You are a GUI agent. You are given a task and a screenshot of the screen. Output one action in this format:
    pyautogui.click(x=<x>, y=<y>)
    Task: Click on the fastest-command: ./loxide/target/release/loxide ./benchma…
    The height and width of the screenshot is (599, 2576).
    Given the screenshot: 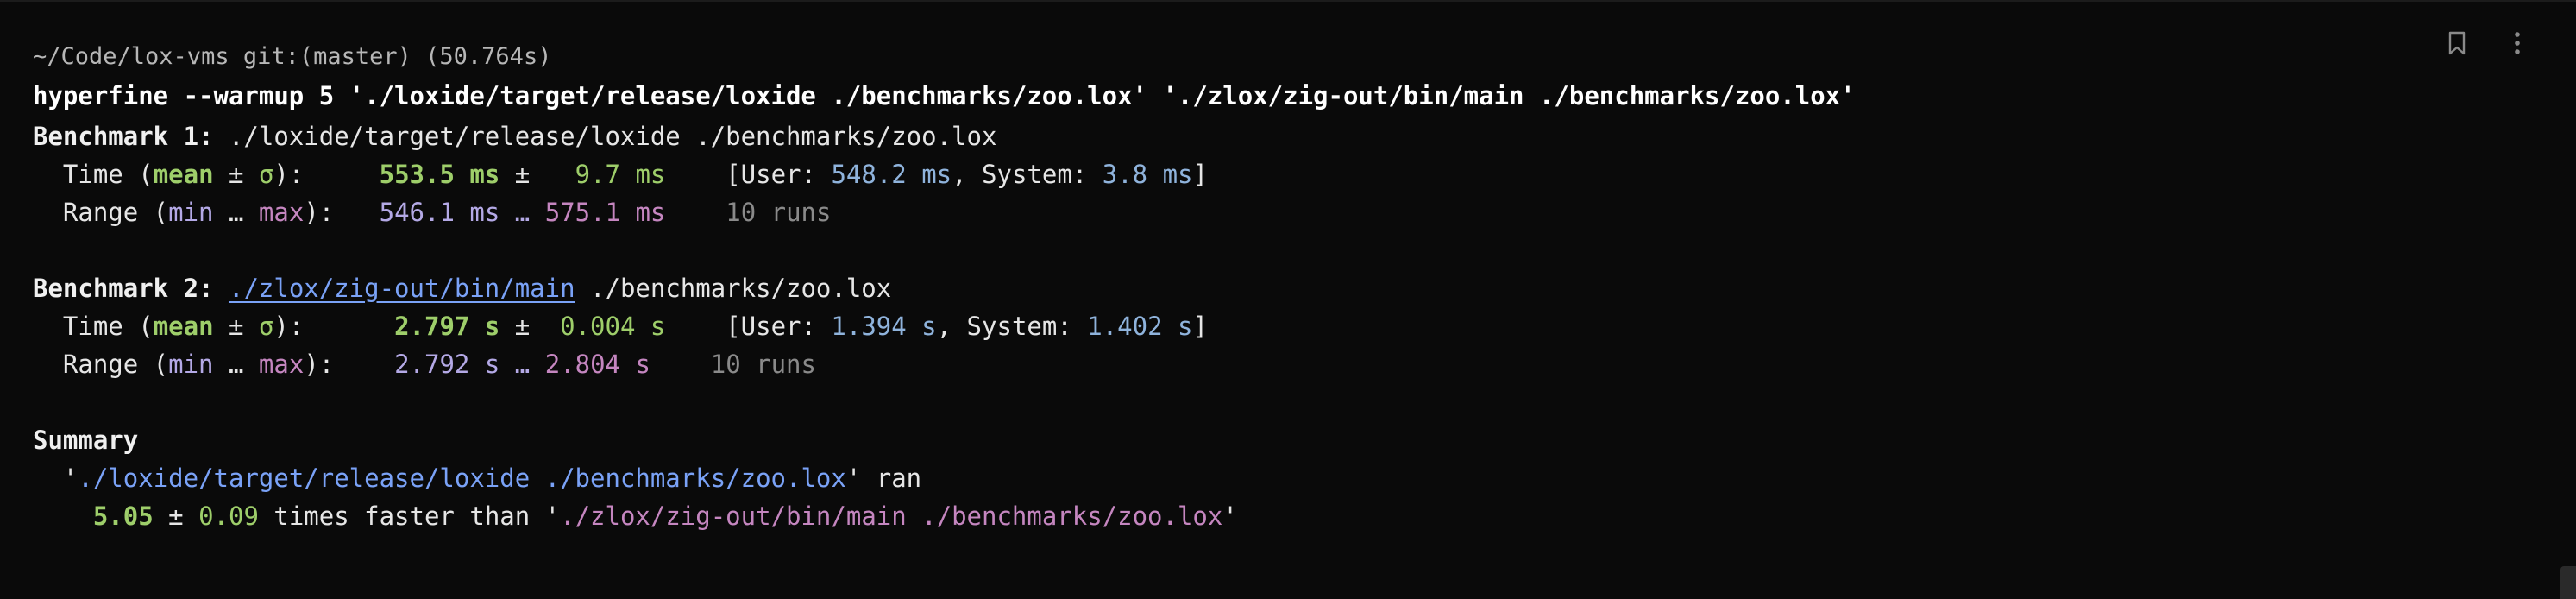 What is the action you would take?
    pyautogui.click(x=462, y=478)
    